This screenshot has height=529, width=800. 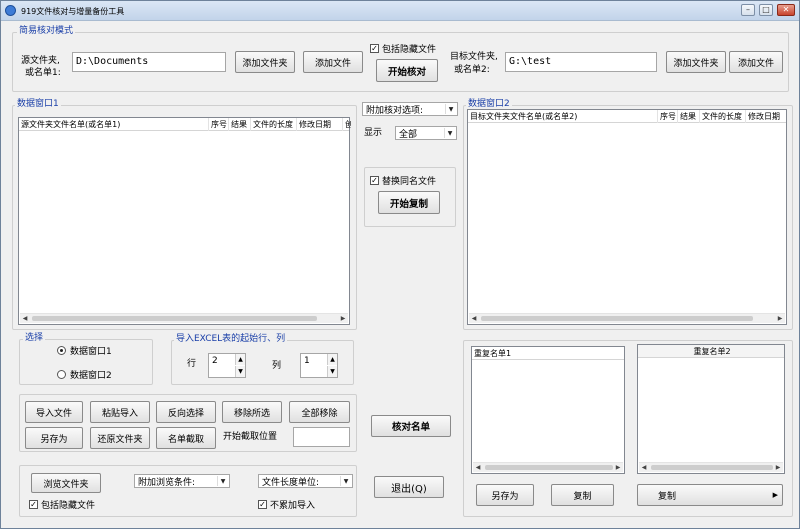 What do you see at coordinates (192, 364) in the screenshot?
I see `row-label: 行` at bounding box center [192, 364].